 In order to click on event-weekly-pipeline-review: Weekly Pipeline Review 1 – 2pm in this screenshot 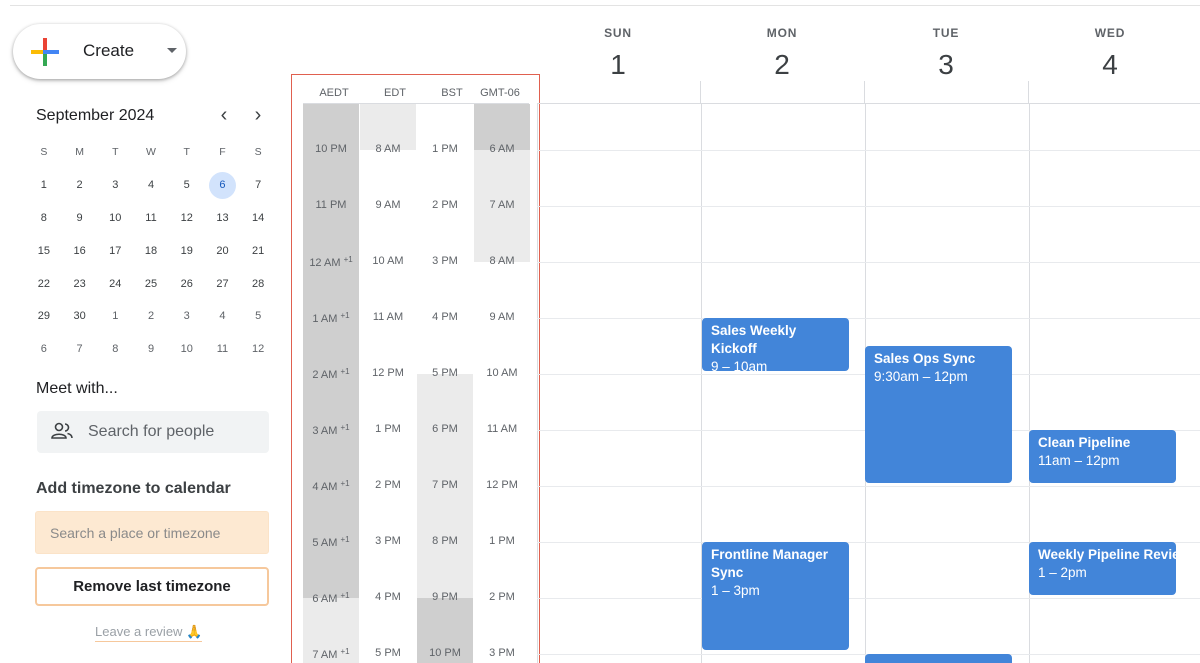, I will do `click(1102, 568)`.